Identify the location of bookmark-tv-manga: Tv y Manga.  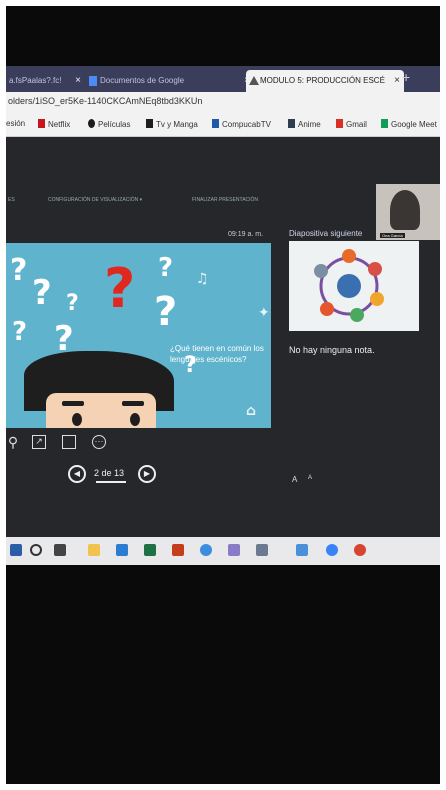
(172, 124).